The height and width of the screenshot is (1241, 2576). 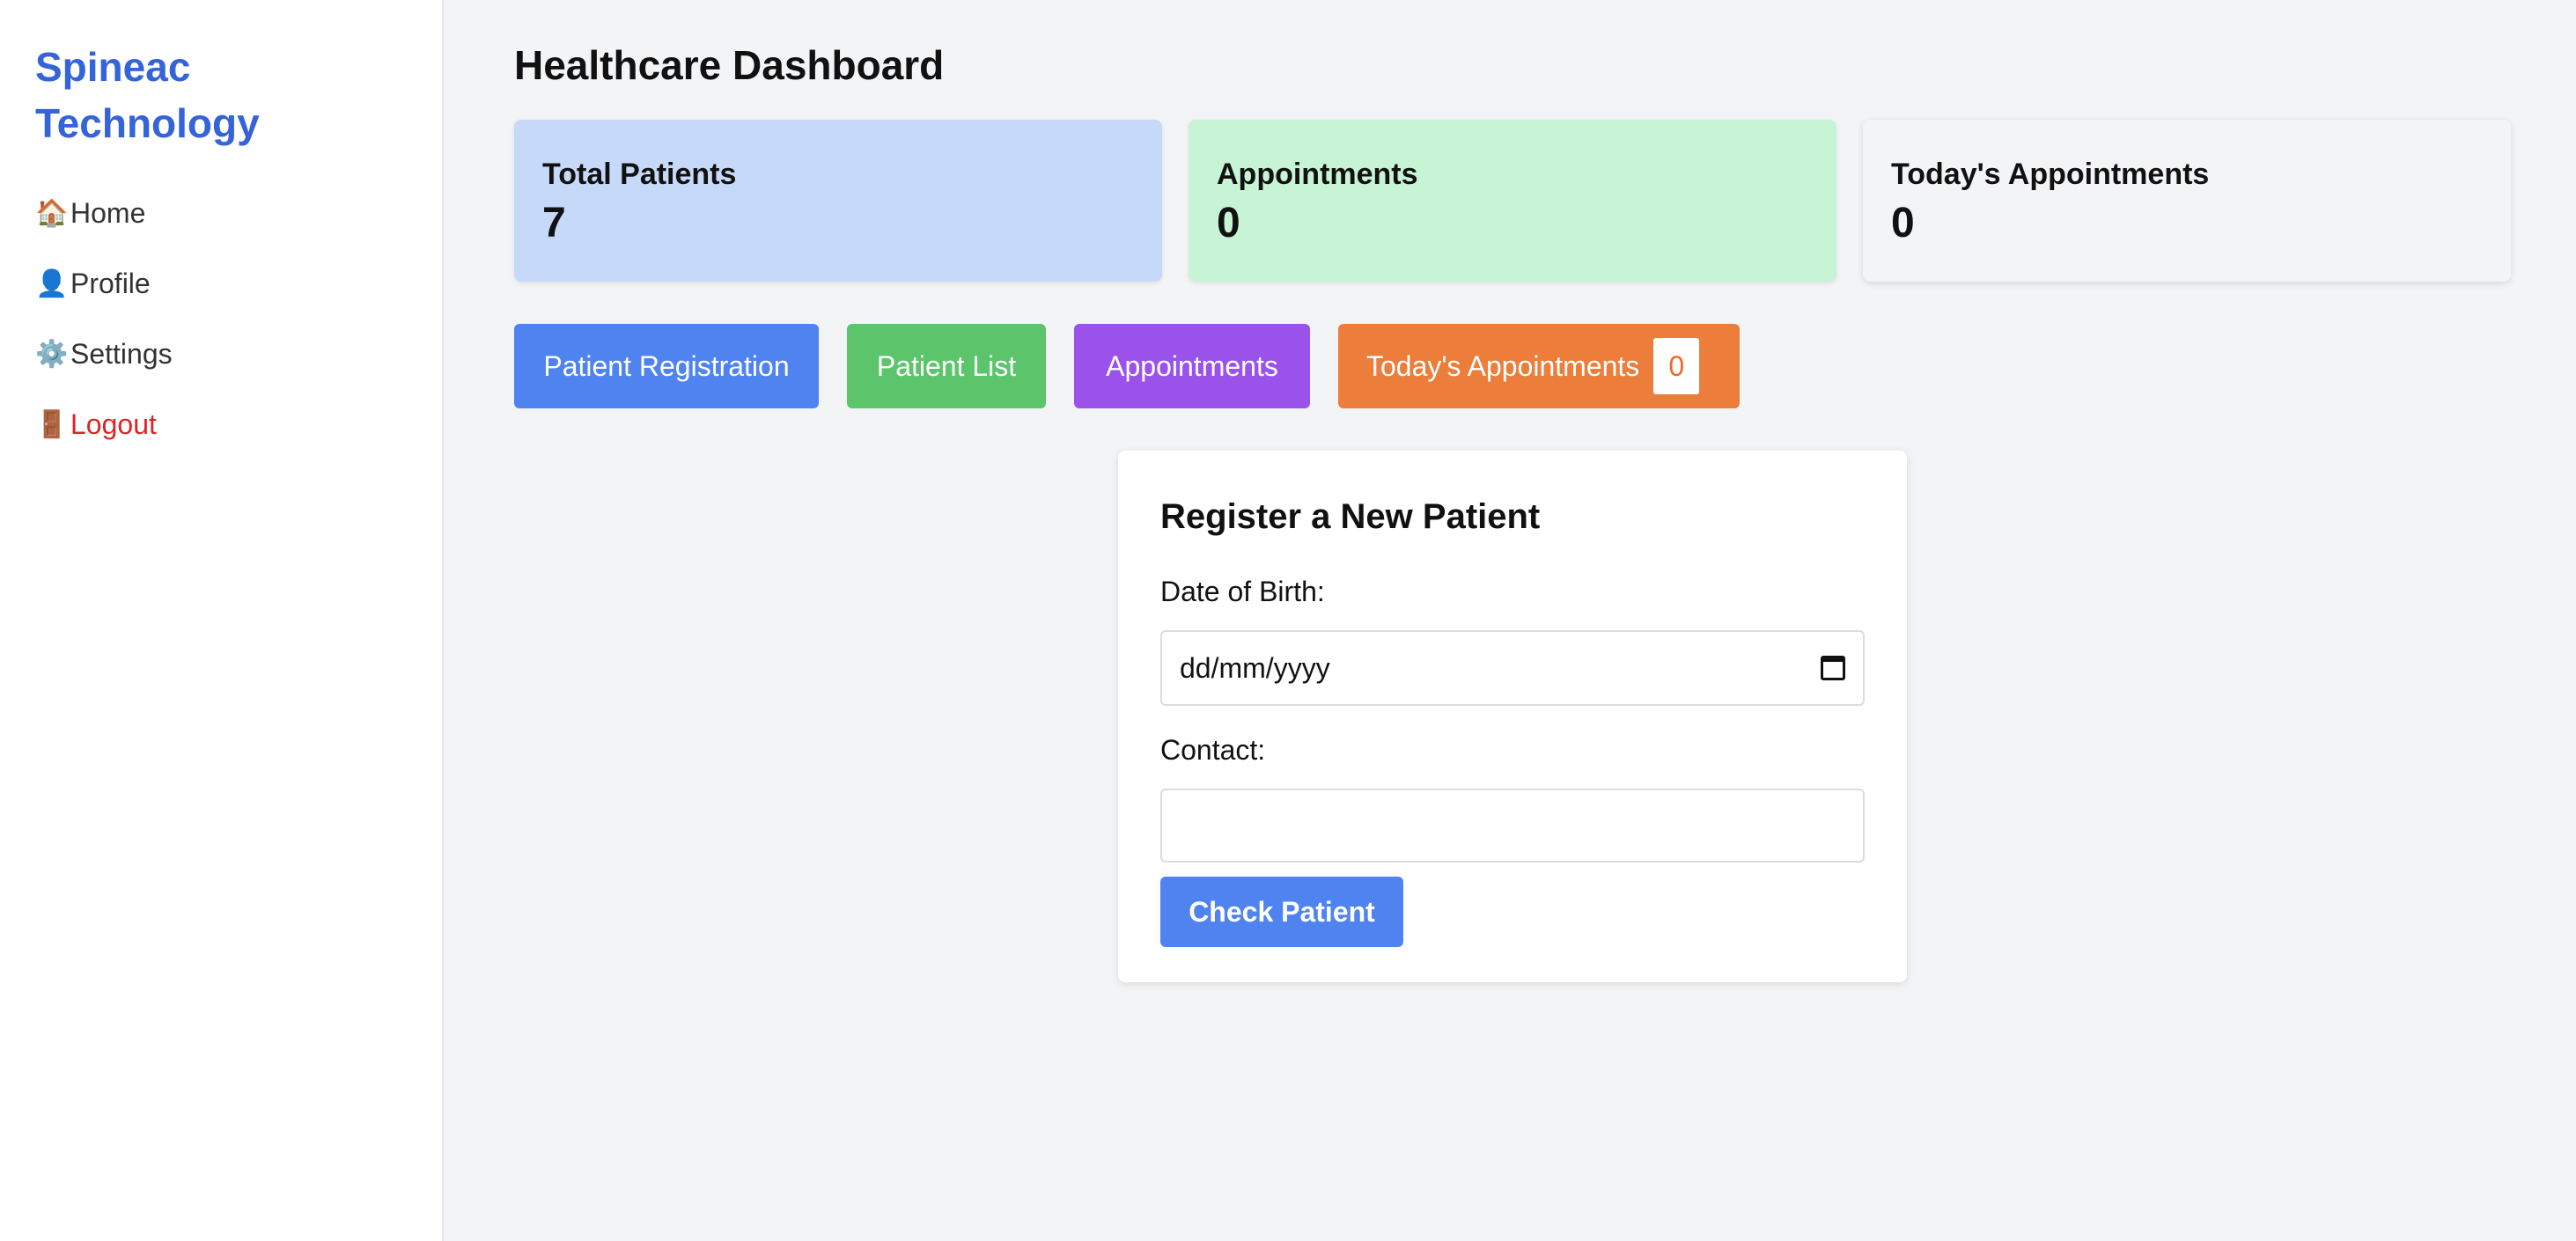 I want to click on todays-appointments-count-badge: 0, so click(x=1676, y=366).